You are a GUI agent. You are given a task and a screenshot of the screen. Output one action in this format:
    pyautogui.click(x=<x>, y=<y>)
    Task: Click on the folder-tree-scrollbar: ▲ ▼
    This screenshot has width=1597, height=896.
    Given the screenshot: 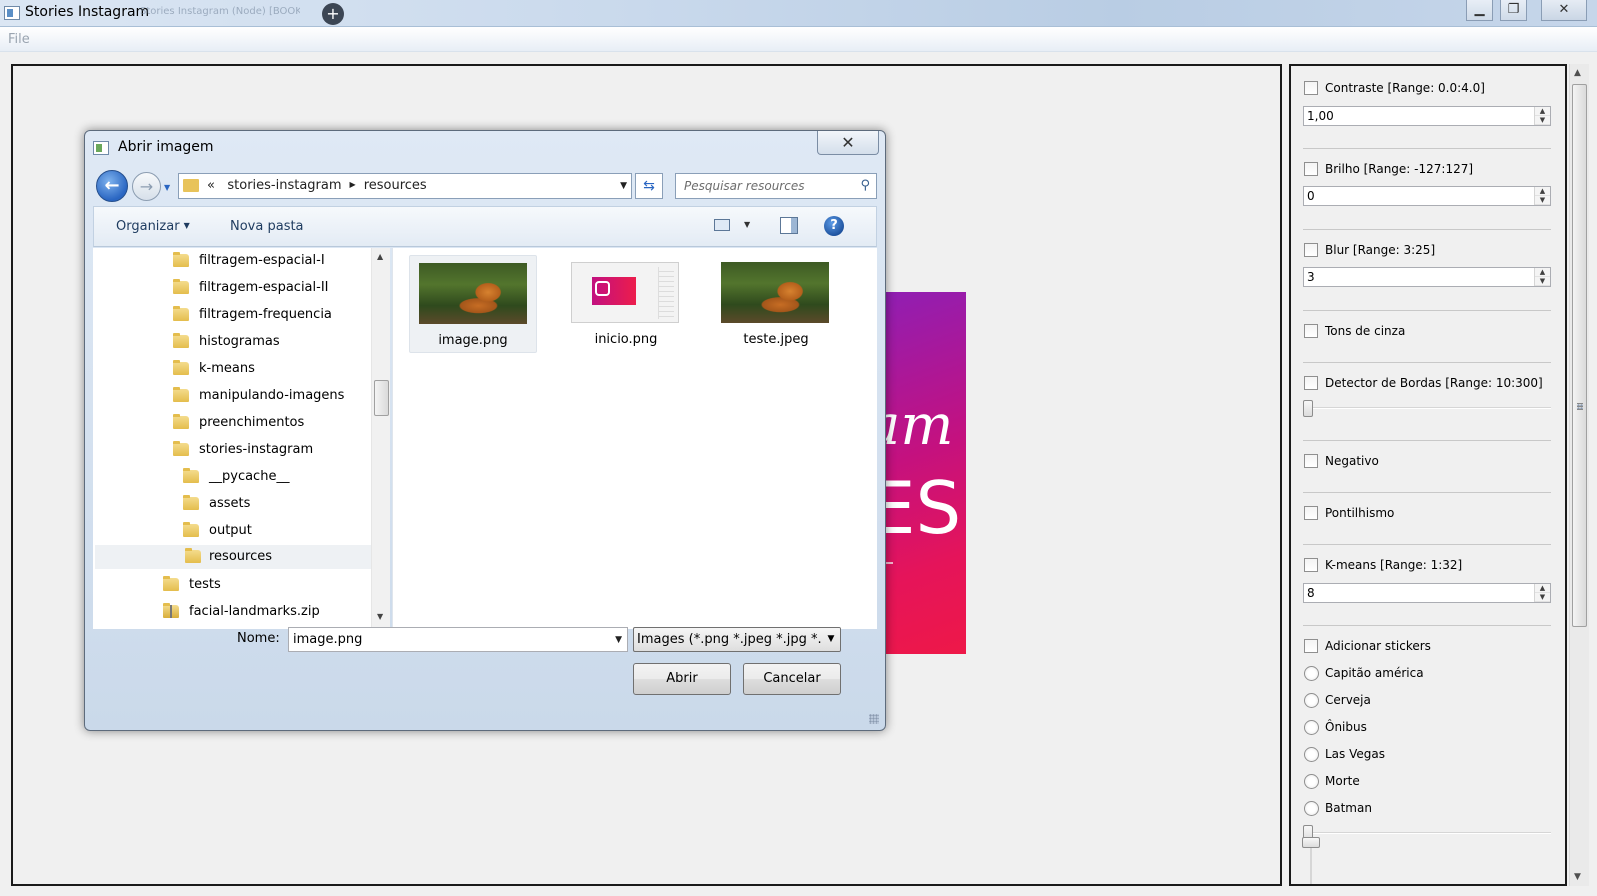 What is the action you would take?
    pyautogui.click(x=380, y=438)
    